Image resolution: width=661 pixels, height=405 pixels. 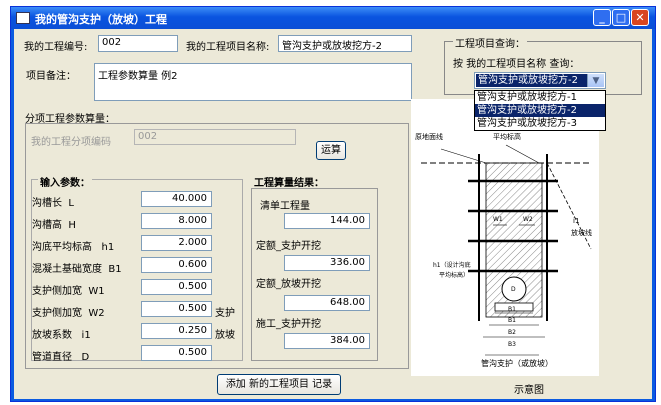 I want to click on result-label-quota-support: 定额_支护开挖, so click(x=288, y=246).